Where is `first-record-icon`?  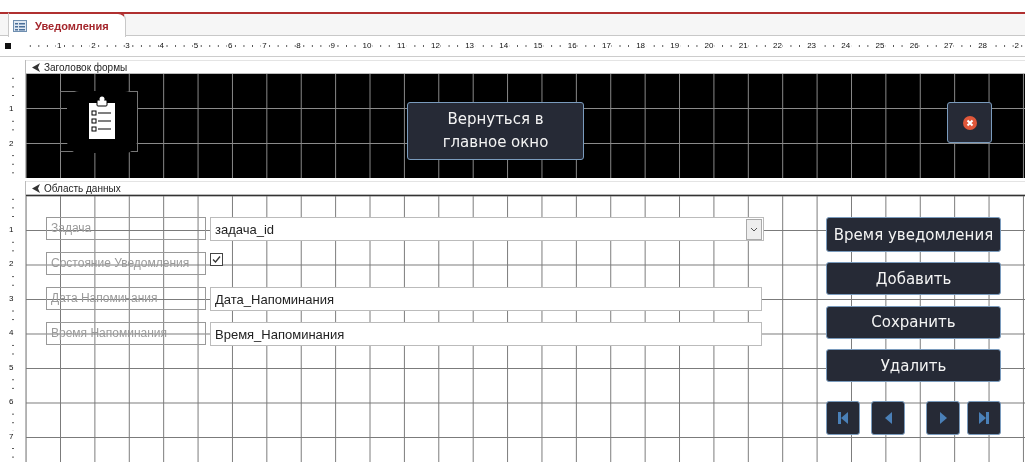
first-record-icon is located at coordinates (843, 418).